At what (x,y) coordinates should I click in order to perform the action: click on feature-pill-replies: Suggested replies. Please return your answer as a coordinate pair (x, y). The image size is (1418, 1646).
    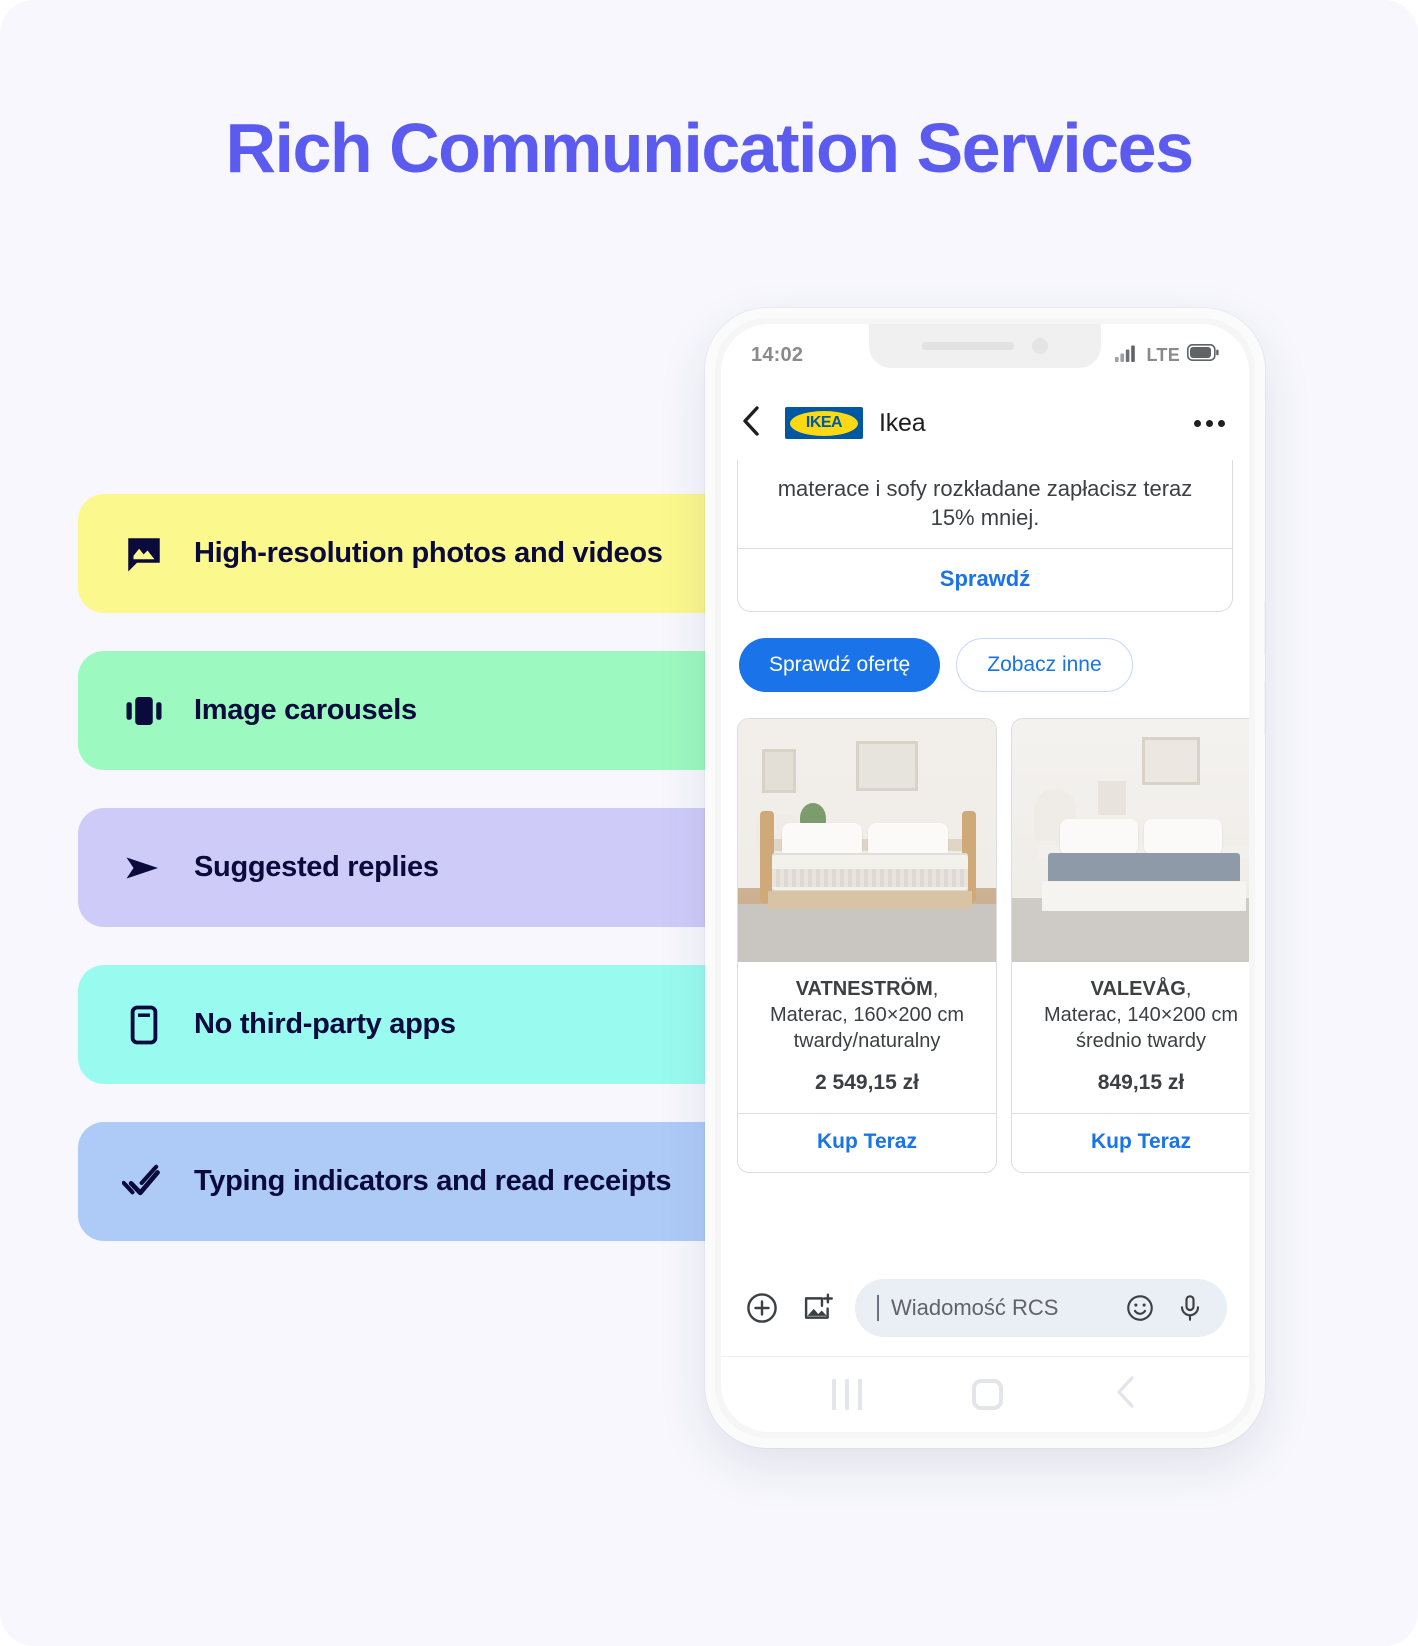
    Looking at the image, I should click on (428, 867).